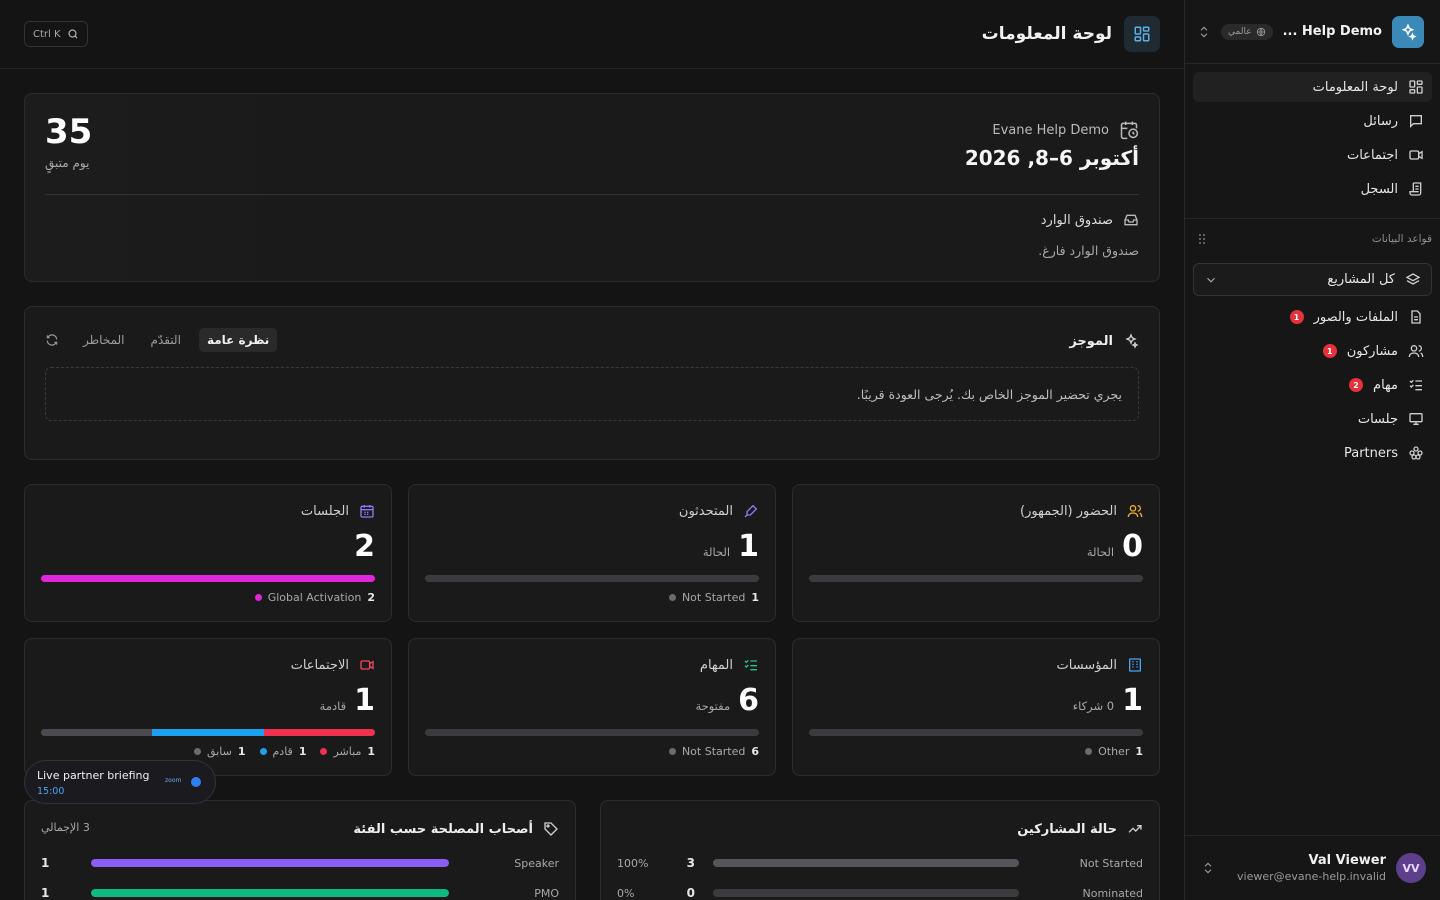  Describe the element at coordinates (1312, 351) in the screenshot. I see `db-item-participants: مشاركون 1` at that location.